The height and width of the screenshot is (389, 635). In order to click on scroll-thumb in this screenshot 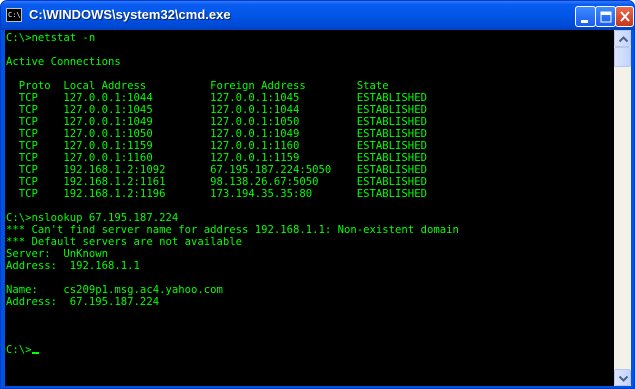, I will do `click(622, 57)`.